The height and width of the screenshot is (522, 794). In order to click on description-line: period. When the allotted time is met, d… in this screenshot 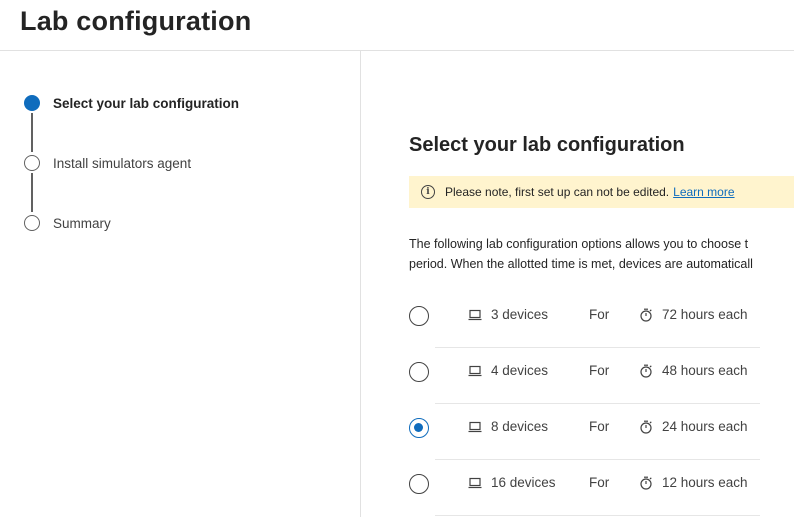, I will do `click(581, 264)`.